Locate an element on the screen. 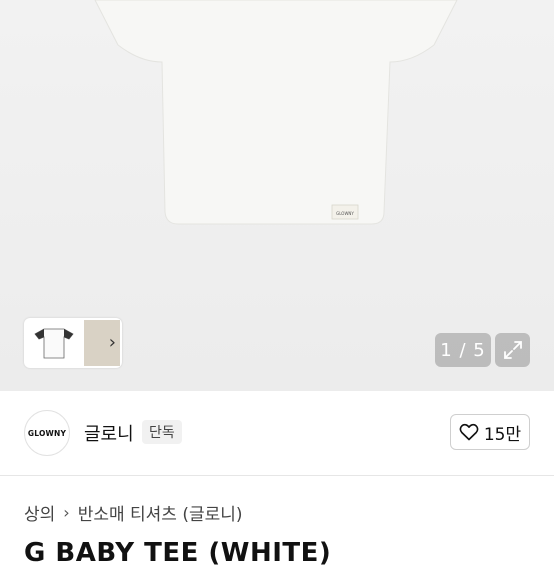  like-button: 15만 is located at coordinates (490, 432).